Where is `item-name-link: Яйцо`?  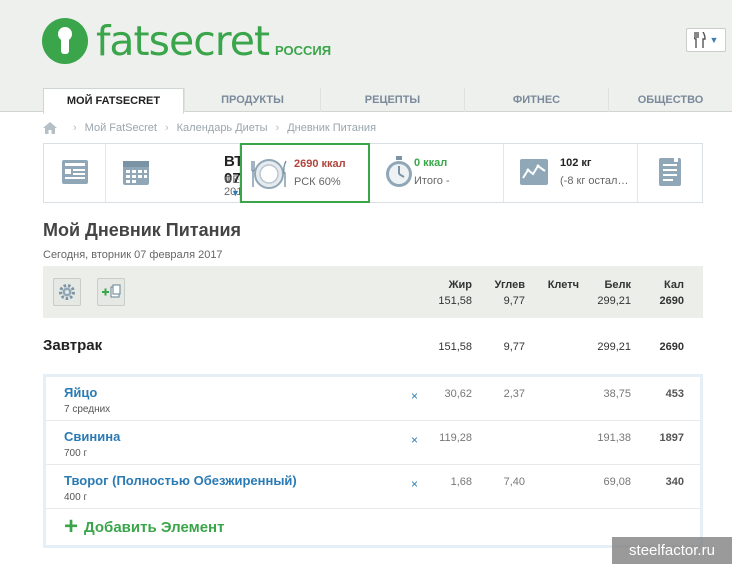
item-name-link: Яйцо is located at coordinates (80, 392).